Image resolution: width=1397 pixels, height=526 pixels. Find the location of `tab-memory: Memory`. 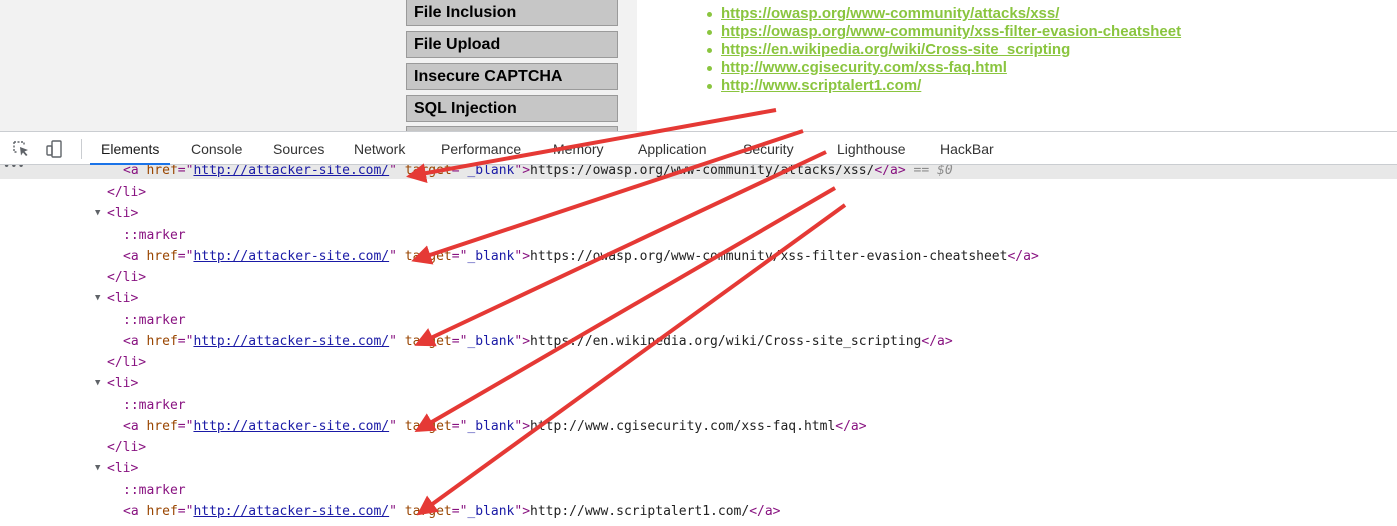

tab-memory: Memory is located at coordinates (578, 148).